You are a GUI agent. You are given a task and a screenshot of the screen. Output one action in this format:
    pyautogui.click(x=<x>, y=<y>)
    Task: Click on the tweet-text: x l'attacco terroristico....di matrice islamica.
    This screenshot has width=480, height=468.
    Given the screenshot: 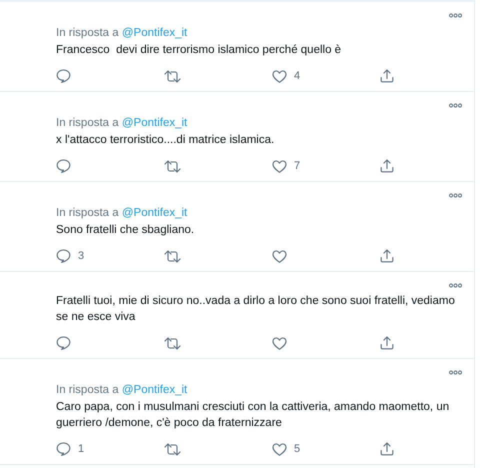 What is the action you would take?
    pyautogui.click(x=166, y=140)
    